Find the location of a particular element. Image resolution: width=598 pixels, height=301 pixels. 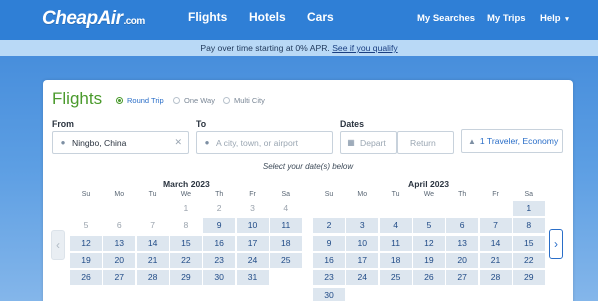

trip-type-round-trip: Round Trip is located at coordinates (140, 100).